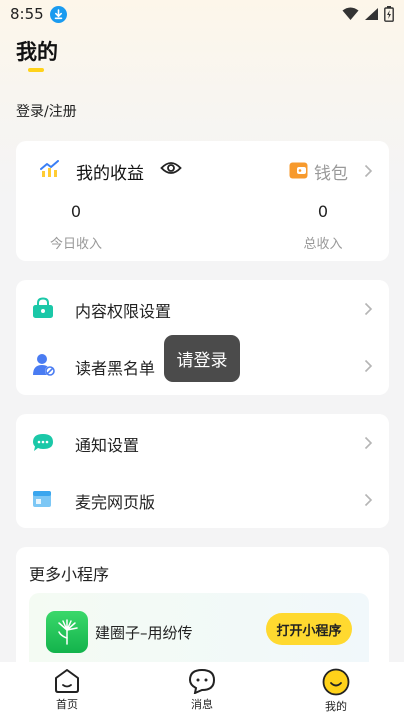  What do you see at coordinates (202, 358) in the screenshot?
I see `login-toast: 请登录` at bounding box center [202, 358].